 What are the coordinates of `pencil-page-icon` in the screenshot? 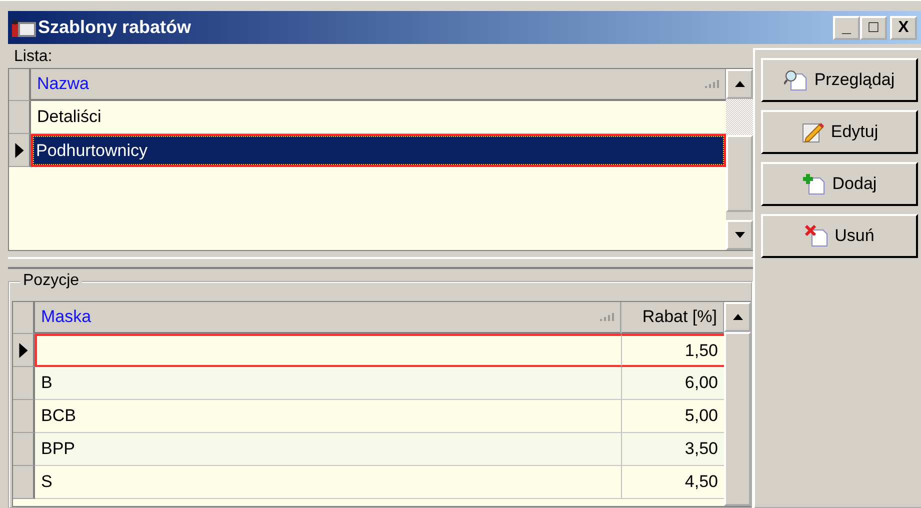 It's located at (812, 132).